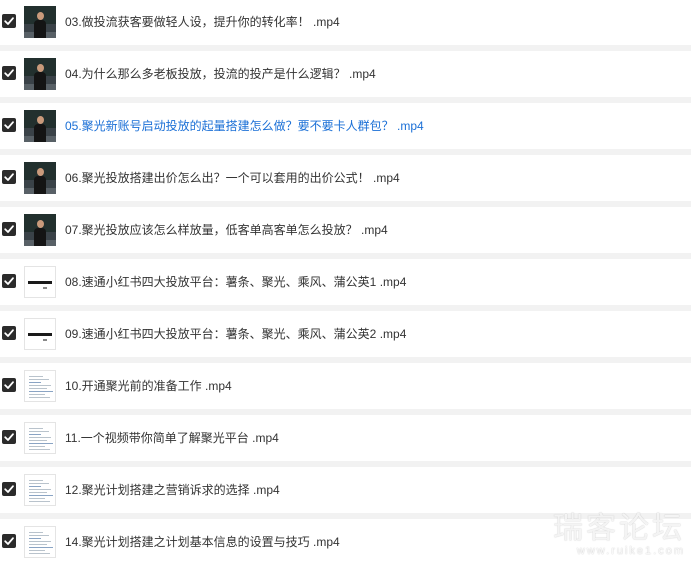 The height and width of the screenshot is (561, 691). What do you see at coordinates (345, 490) in the screenshot?
I see `list-item: 12.聚光计划搭建之营销诉求的选择 .mp4` at bounding box center [345, 490].